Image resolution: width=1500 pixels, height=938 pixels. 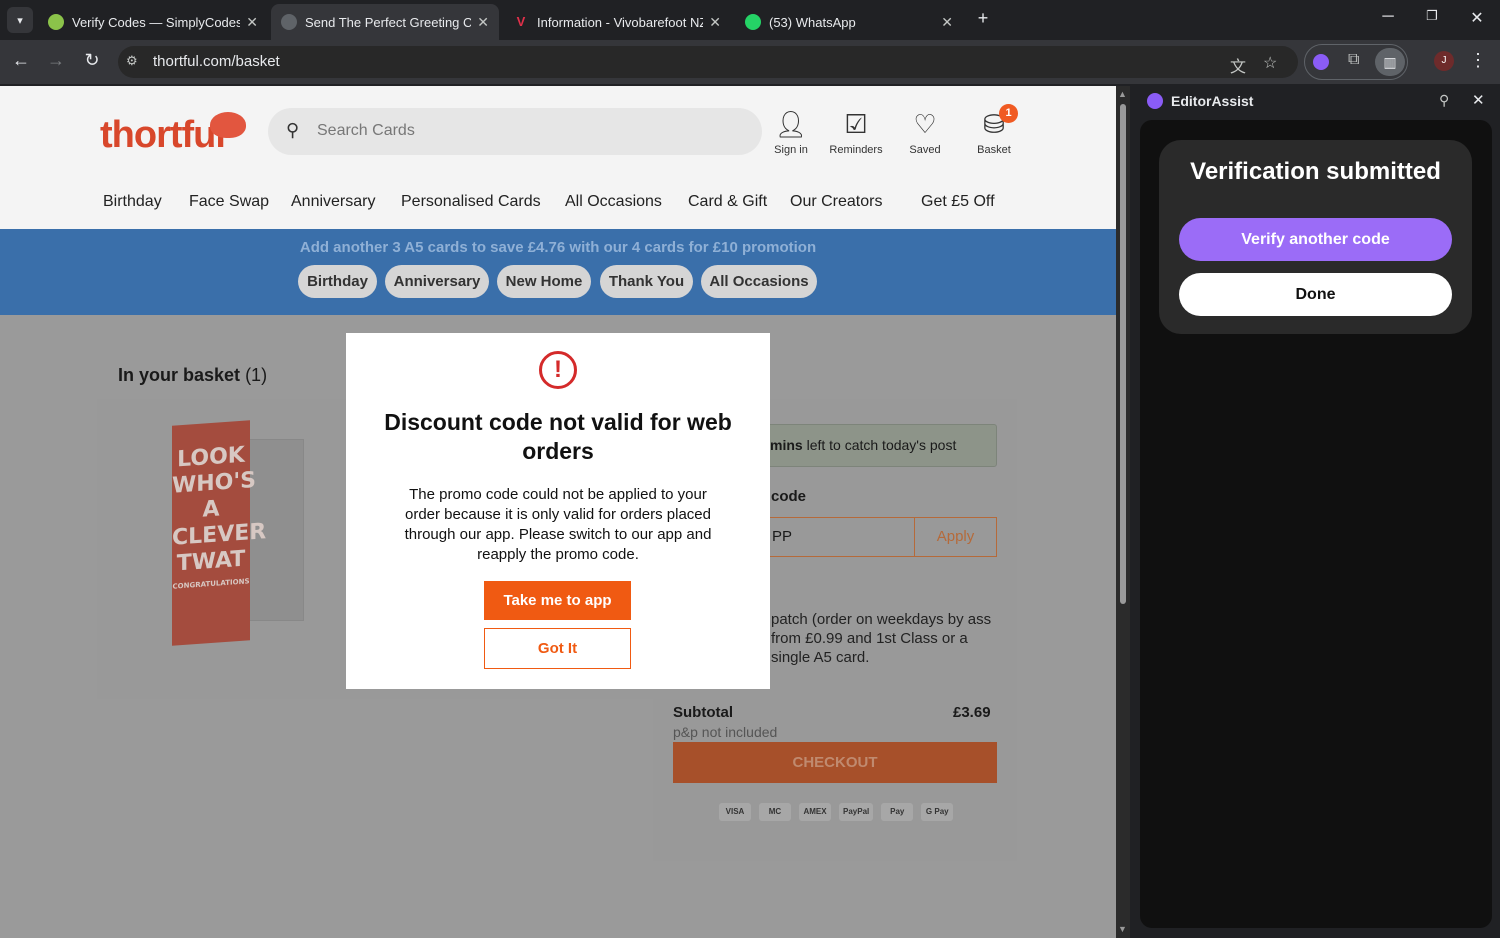 I want to click on site-info-icon: ⚙, so click(x=132, y=61).